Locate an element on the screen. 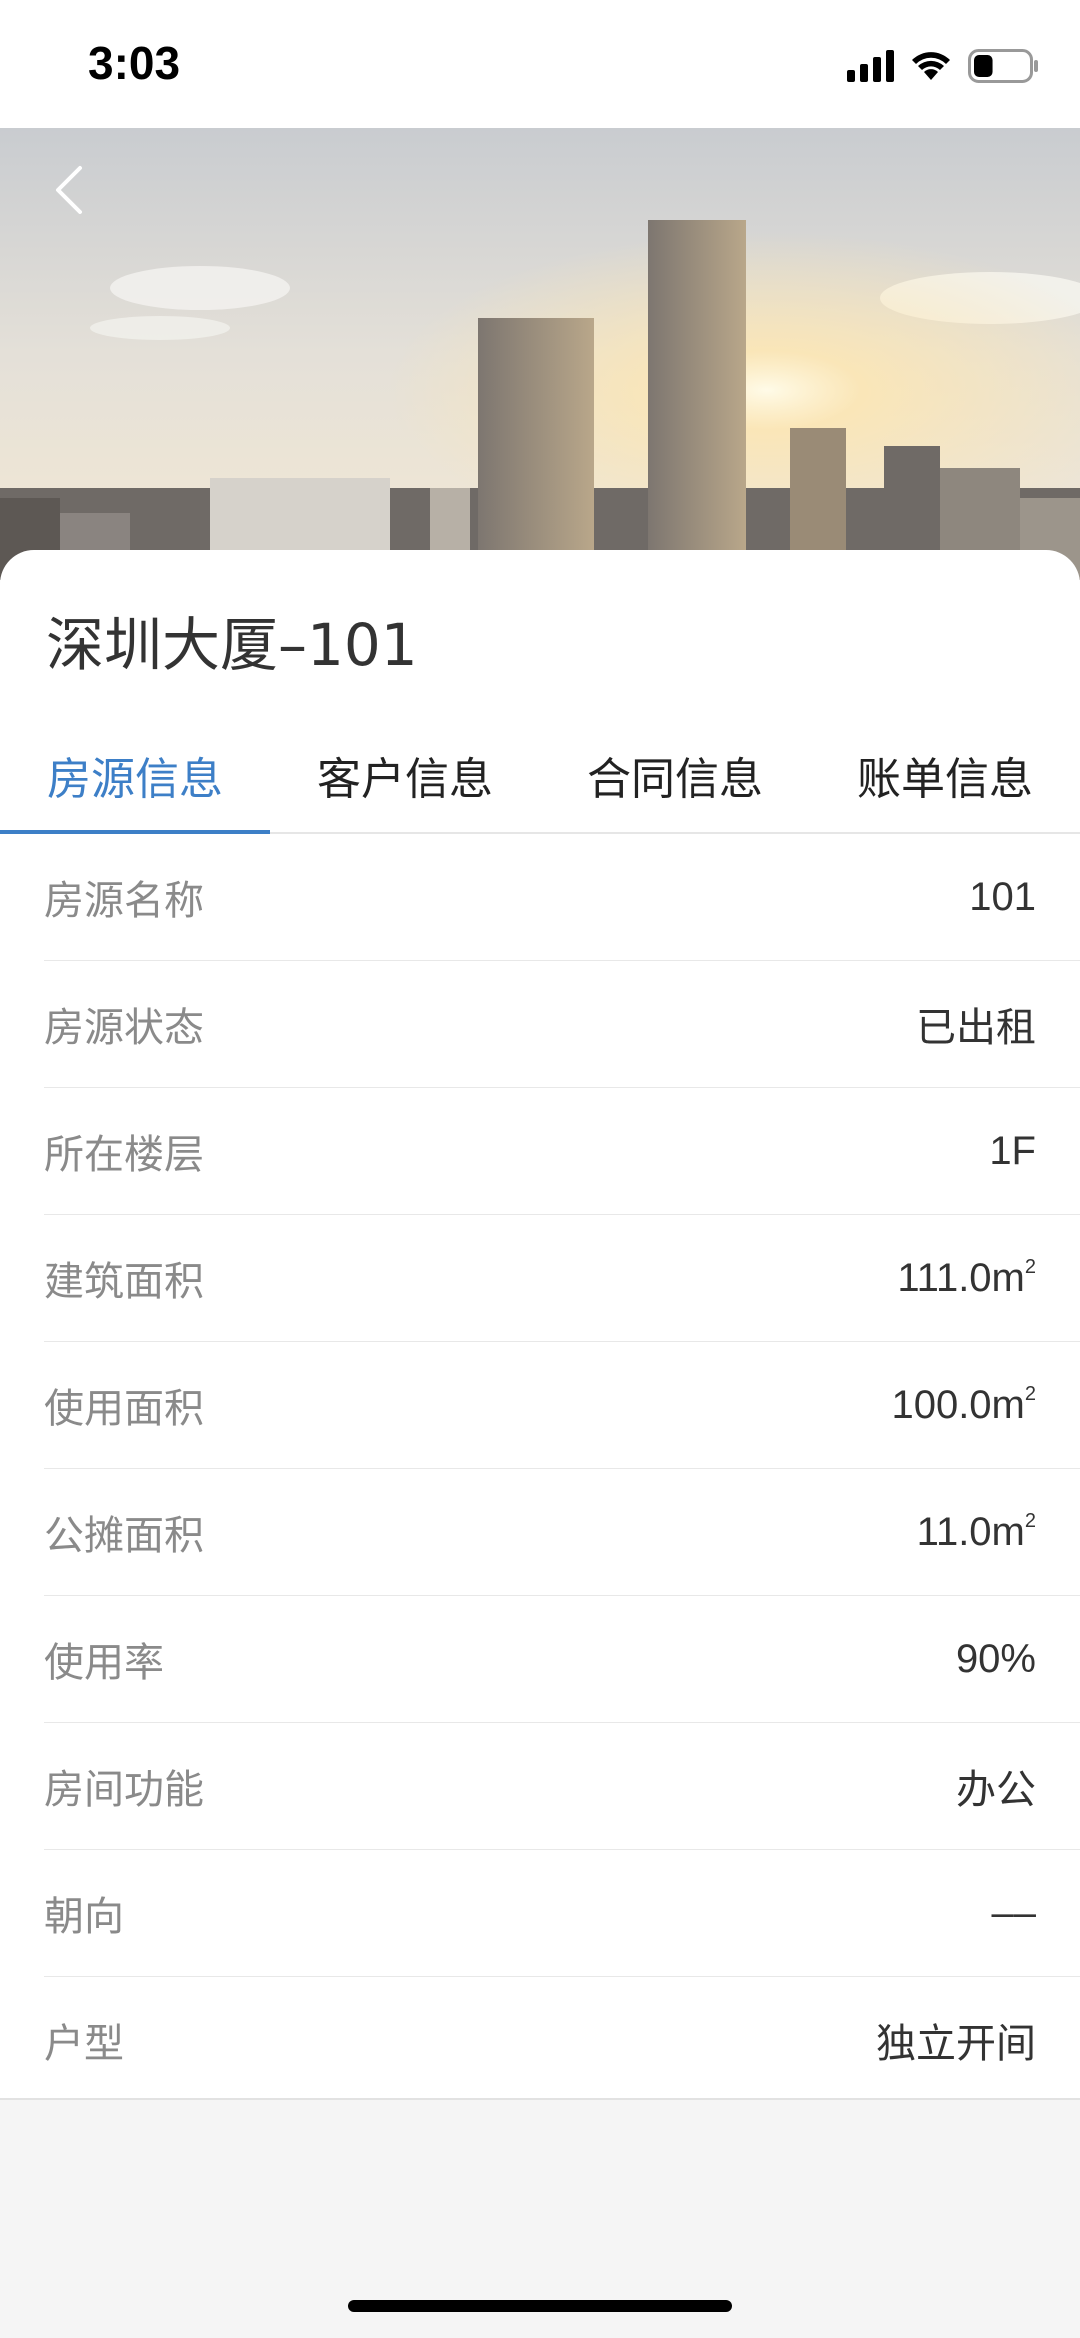 The image size is (1080, 2338). tab-bill-info: 账单信息 is located at coordinates (945, 780).